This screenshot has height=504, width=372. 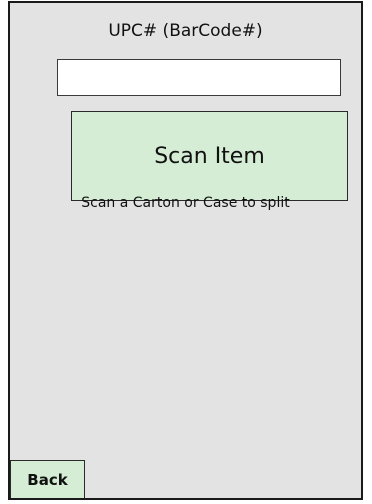 What do you see at coordinates (47, 479) in the screenshot?
I see `back-button: Back` at bounding box center [47, 479].